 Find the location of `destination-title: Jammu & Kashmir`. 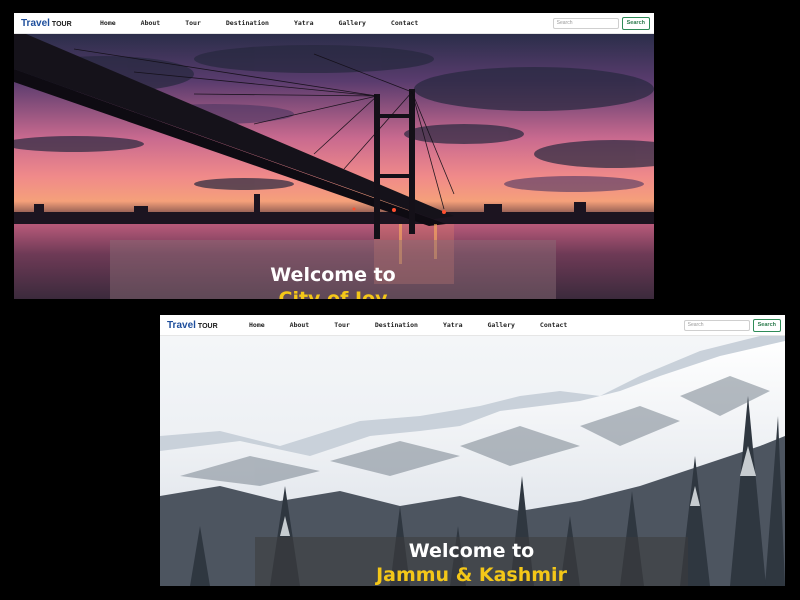

destination-title: Jammu & Kashmir is located at coordinates (471, 574).